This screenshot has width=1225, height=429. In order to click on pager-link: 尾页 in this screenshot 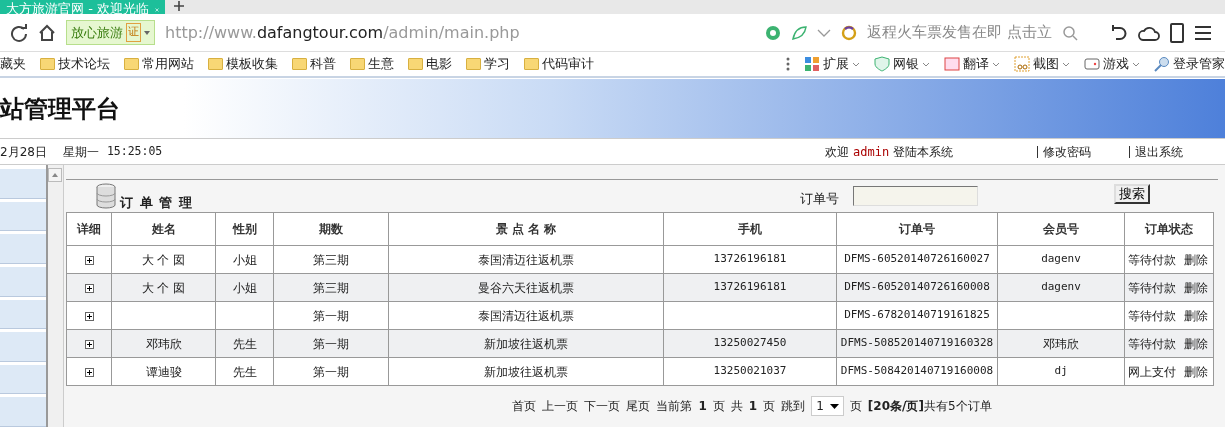, I will do `click(638, 406)`.